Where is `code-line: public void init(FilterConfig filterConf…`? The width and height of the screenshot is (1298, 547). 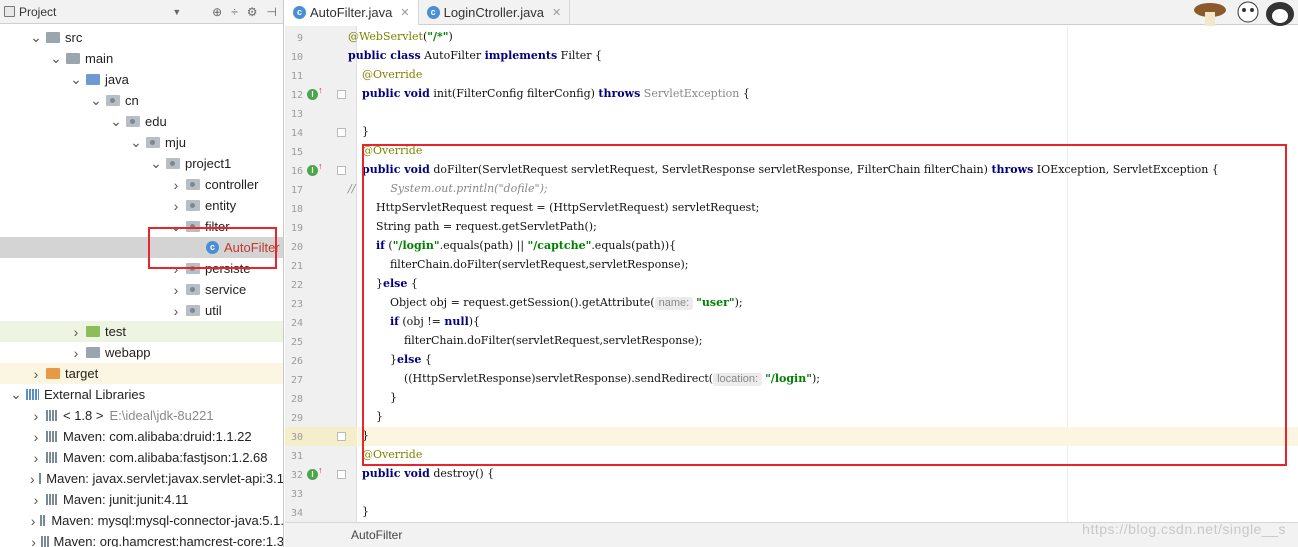 code-line: public void init(FilterConfig filterConf… is located at coordinates (549, 93).